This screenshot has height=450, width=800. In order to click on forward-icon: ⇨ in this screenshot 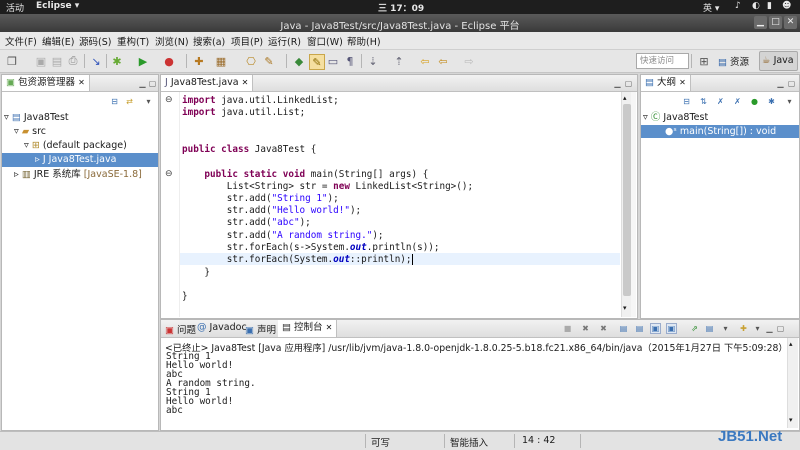, I will do `click(469, 61)`.